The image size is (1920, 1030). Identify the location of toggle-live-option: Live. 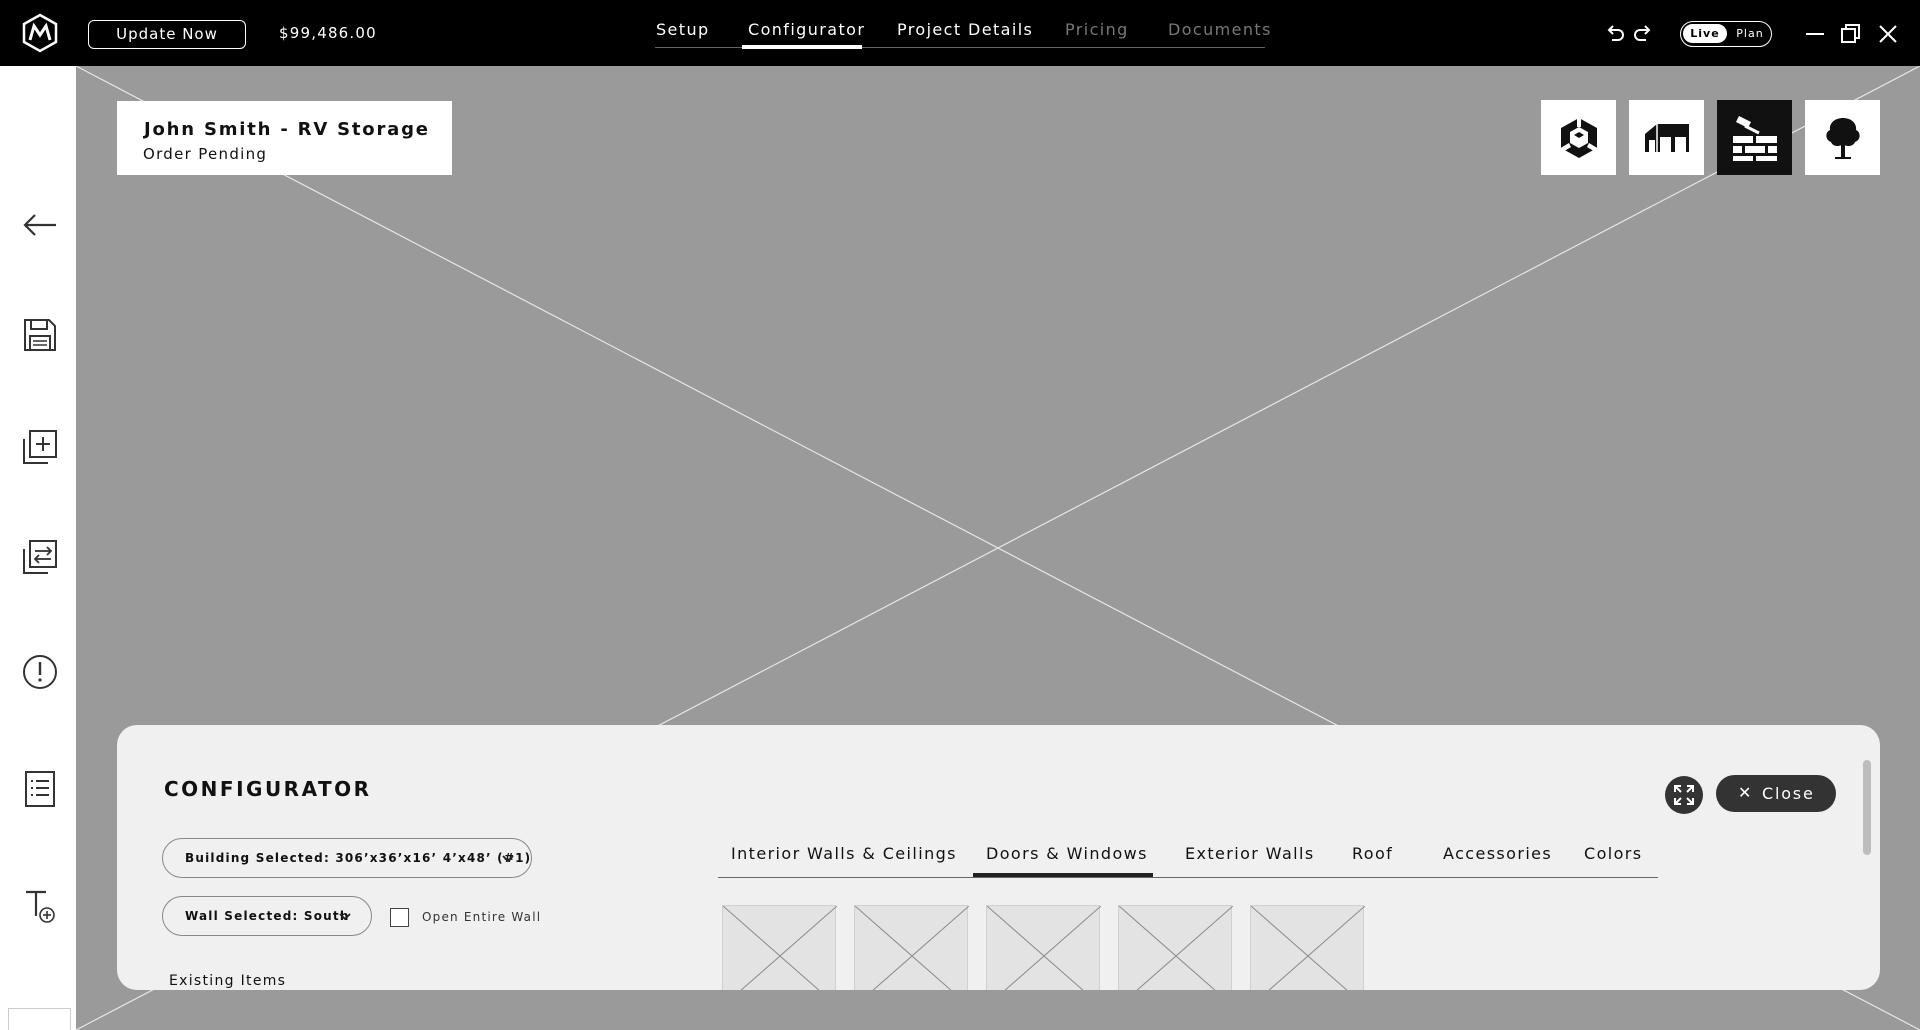
(1705, 33).